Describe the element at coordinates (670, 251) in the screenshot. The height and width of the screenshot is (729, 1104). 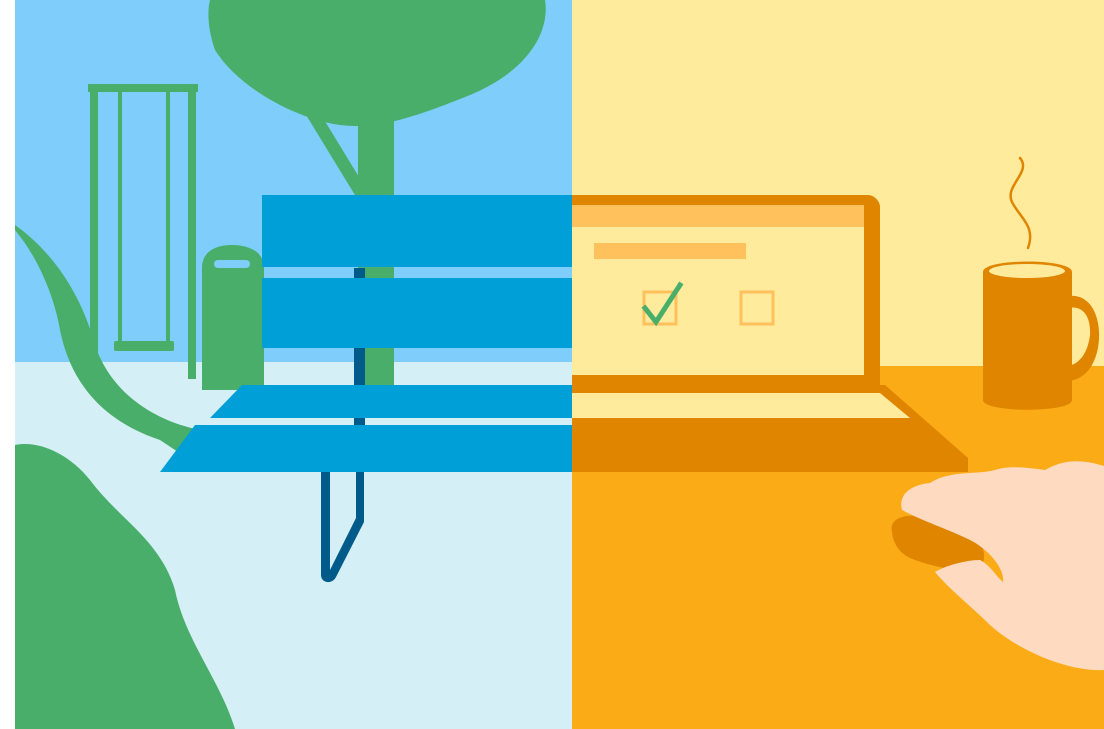
I see `screen-heading-placeholder` at that location.